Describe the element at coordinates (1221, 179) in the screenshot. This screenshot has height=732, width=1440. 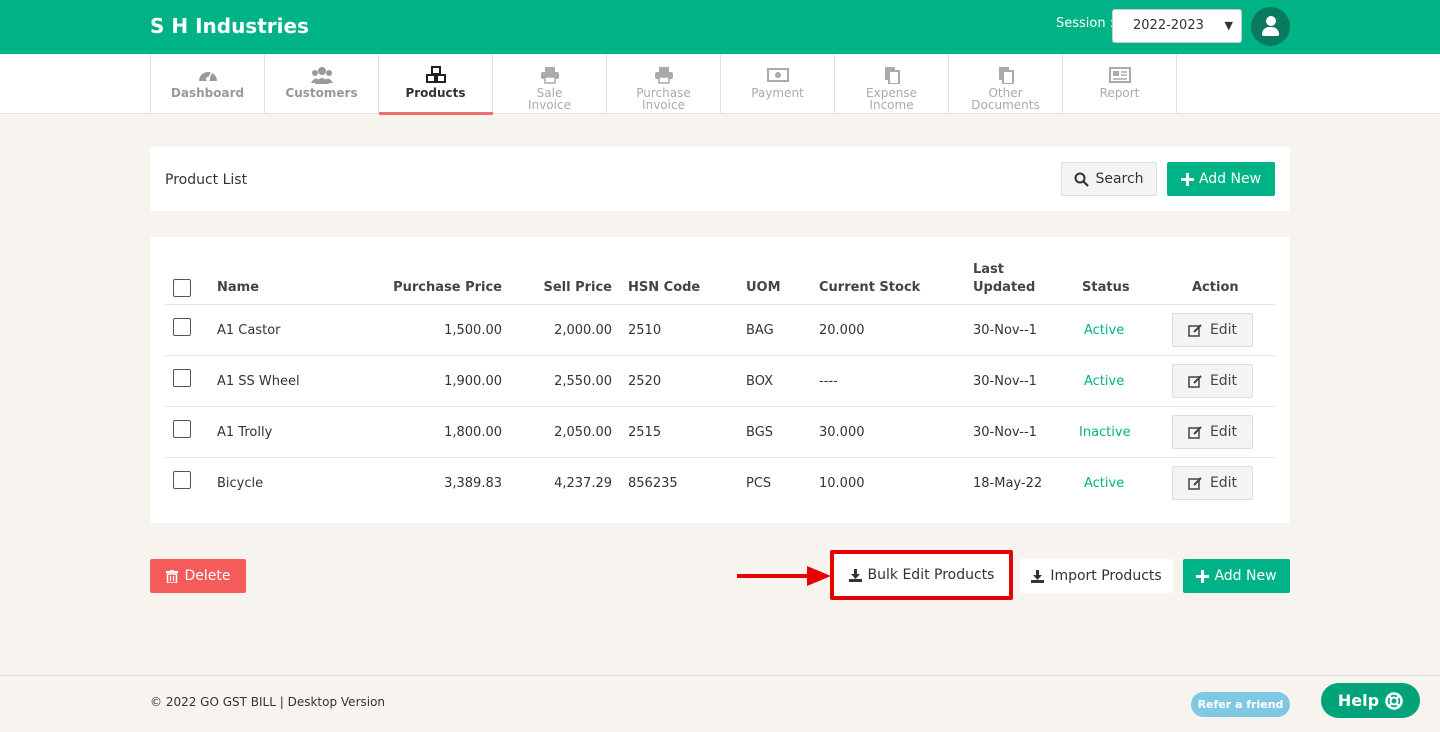
I see `add-new-button: Add New` at that location.